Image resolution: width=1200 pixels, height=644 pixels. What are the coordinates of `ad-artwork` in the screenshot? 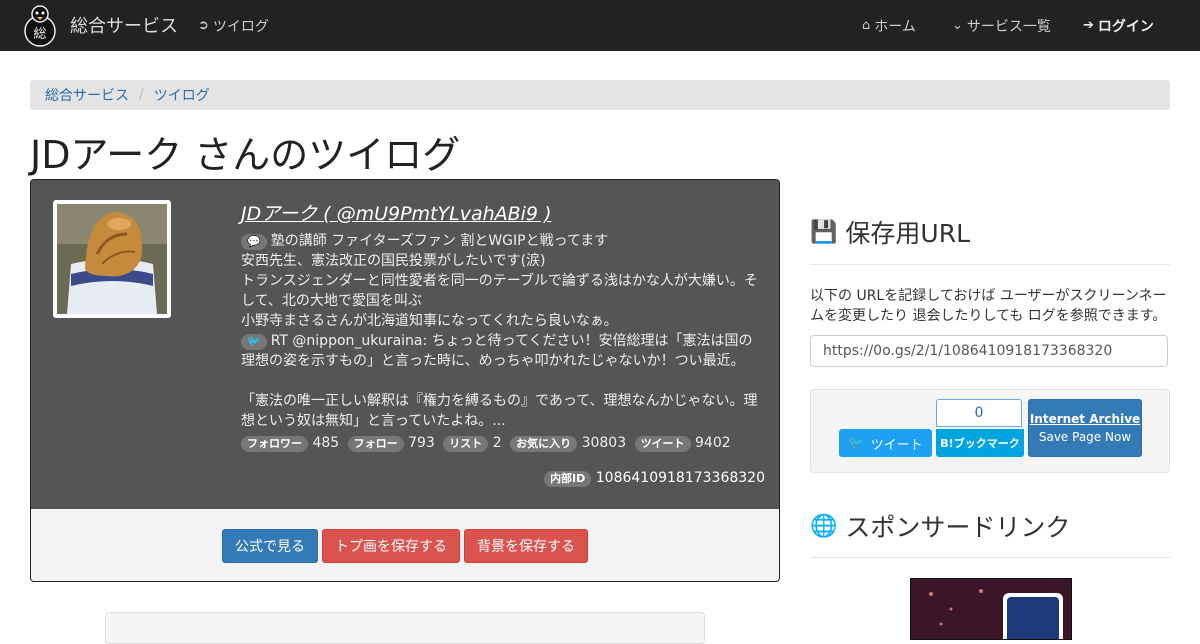 It's located at (991, 609).